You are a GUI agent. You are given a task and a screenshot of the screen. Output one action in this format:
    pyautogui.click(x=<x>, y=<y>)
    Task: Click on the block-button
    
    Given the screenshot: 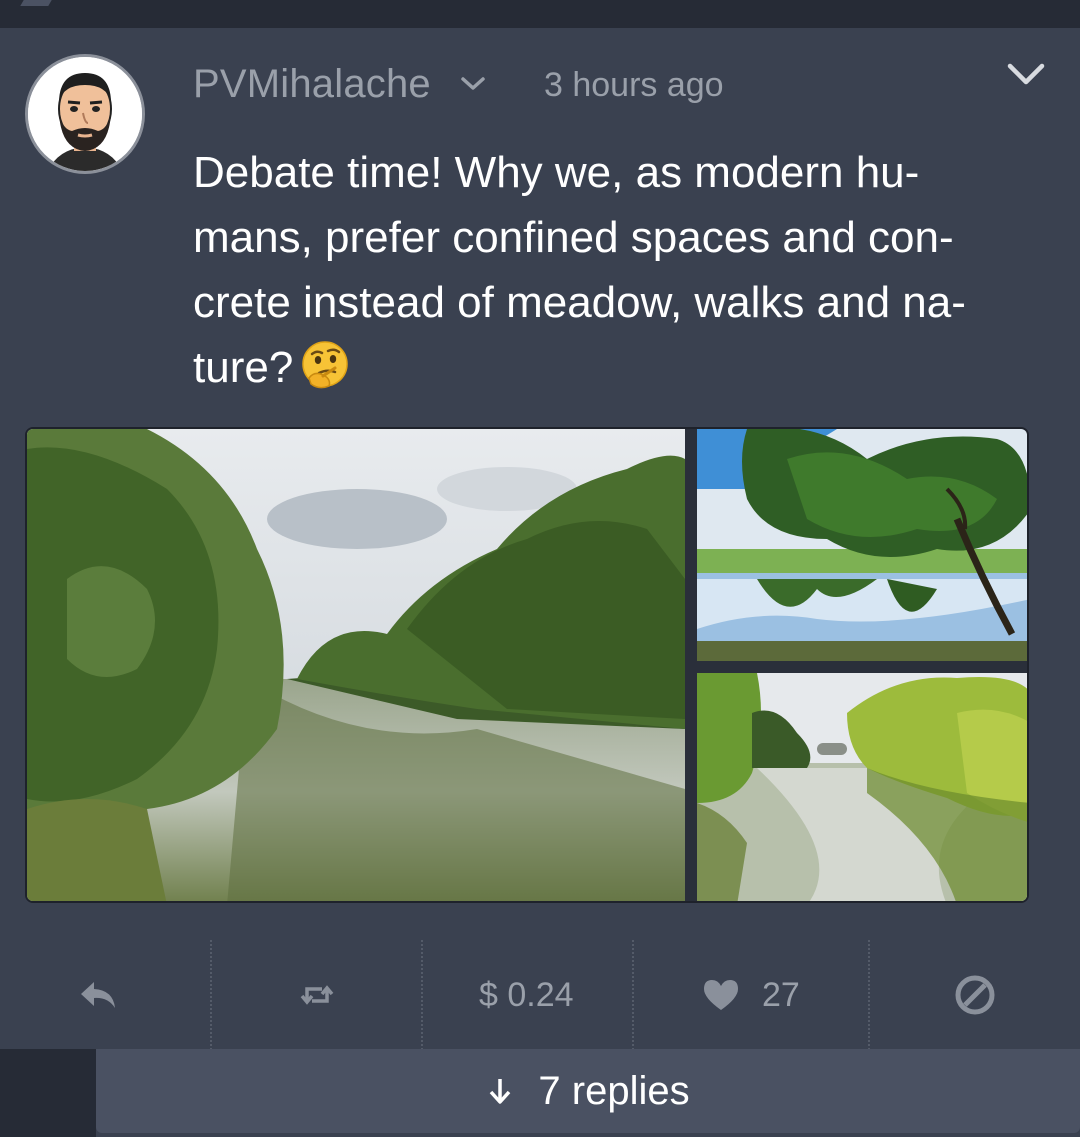 What is the action you would take?
    pyautogui.click(x=975, y=995)
    